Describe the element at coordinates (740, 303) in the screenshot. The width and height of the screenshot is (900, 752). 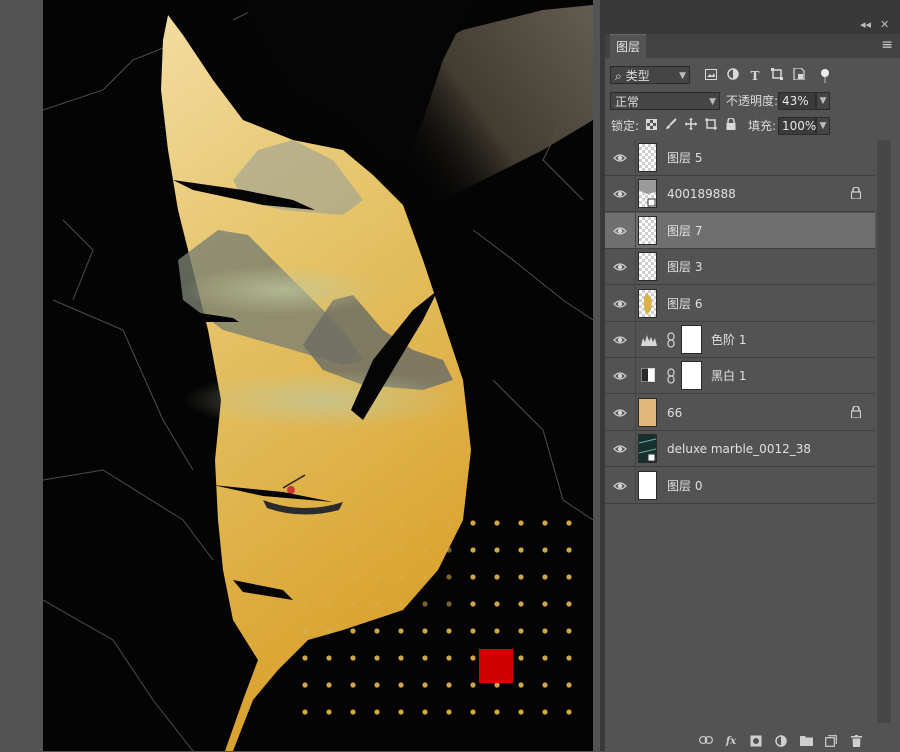
I see `layer-row: 图层 6` at that location.